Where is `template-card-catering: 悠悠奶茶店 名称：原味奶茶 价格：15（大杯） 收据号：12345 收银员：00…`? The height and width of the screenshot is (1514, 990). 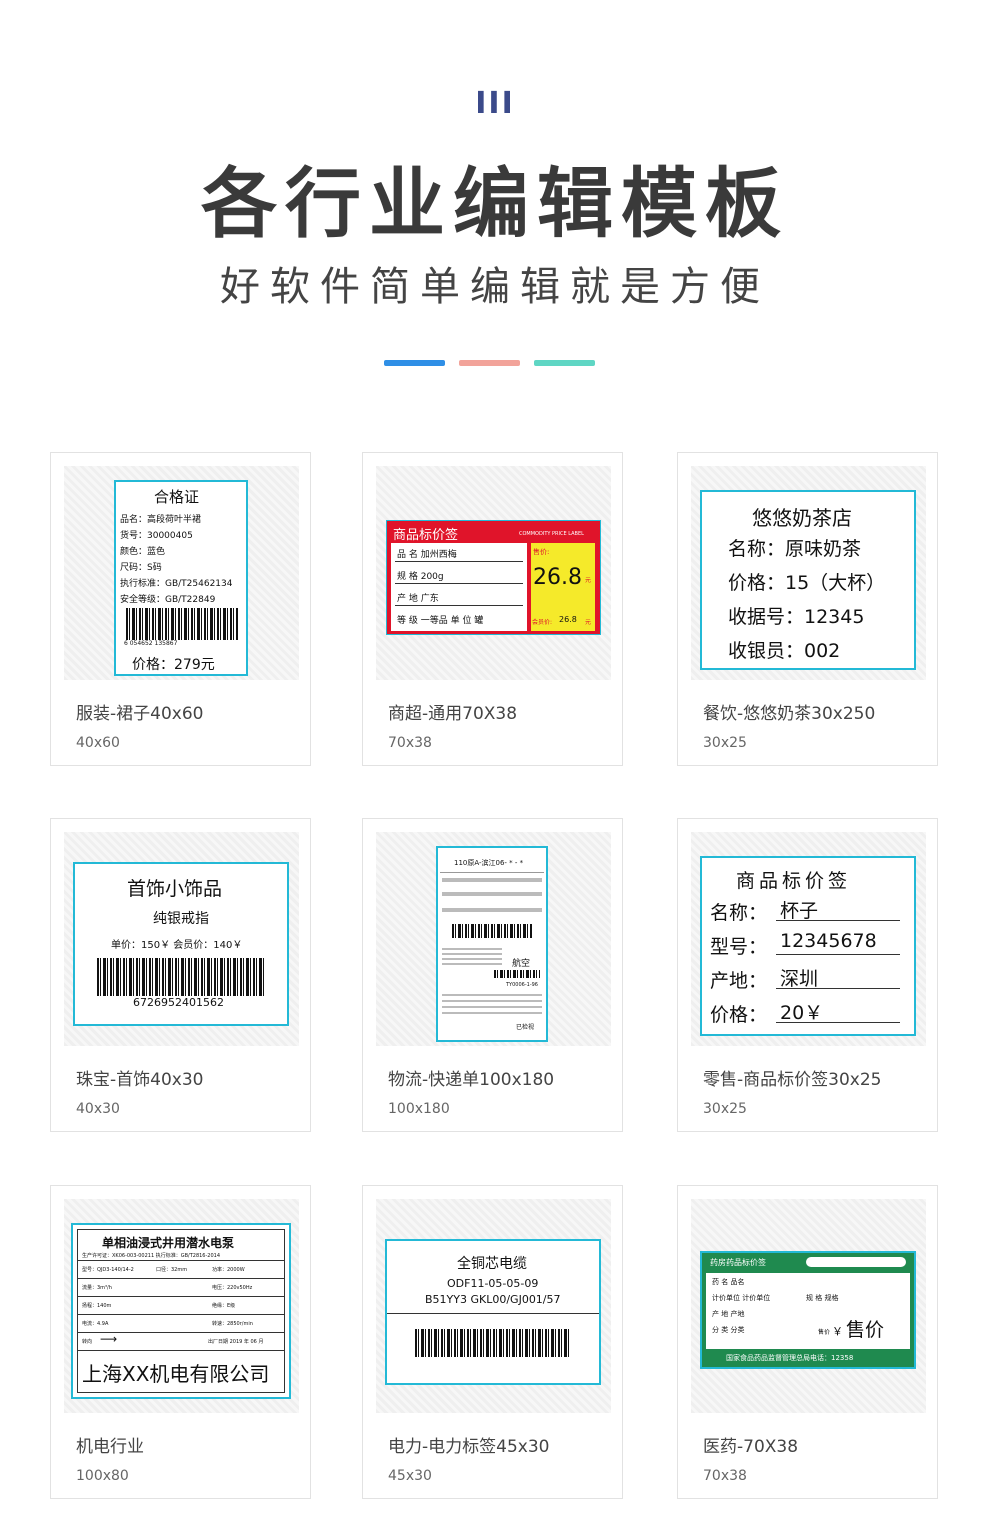
template-card-catering: 悠悠奶茶店 名称：原味奶茶 价格：15（大杯） 收据号：12345 收银员：00… is located at coordinates (807, 609).